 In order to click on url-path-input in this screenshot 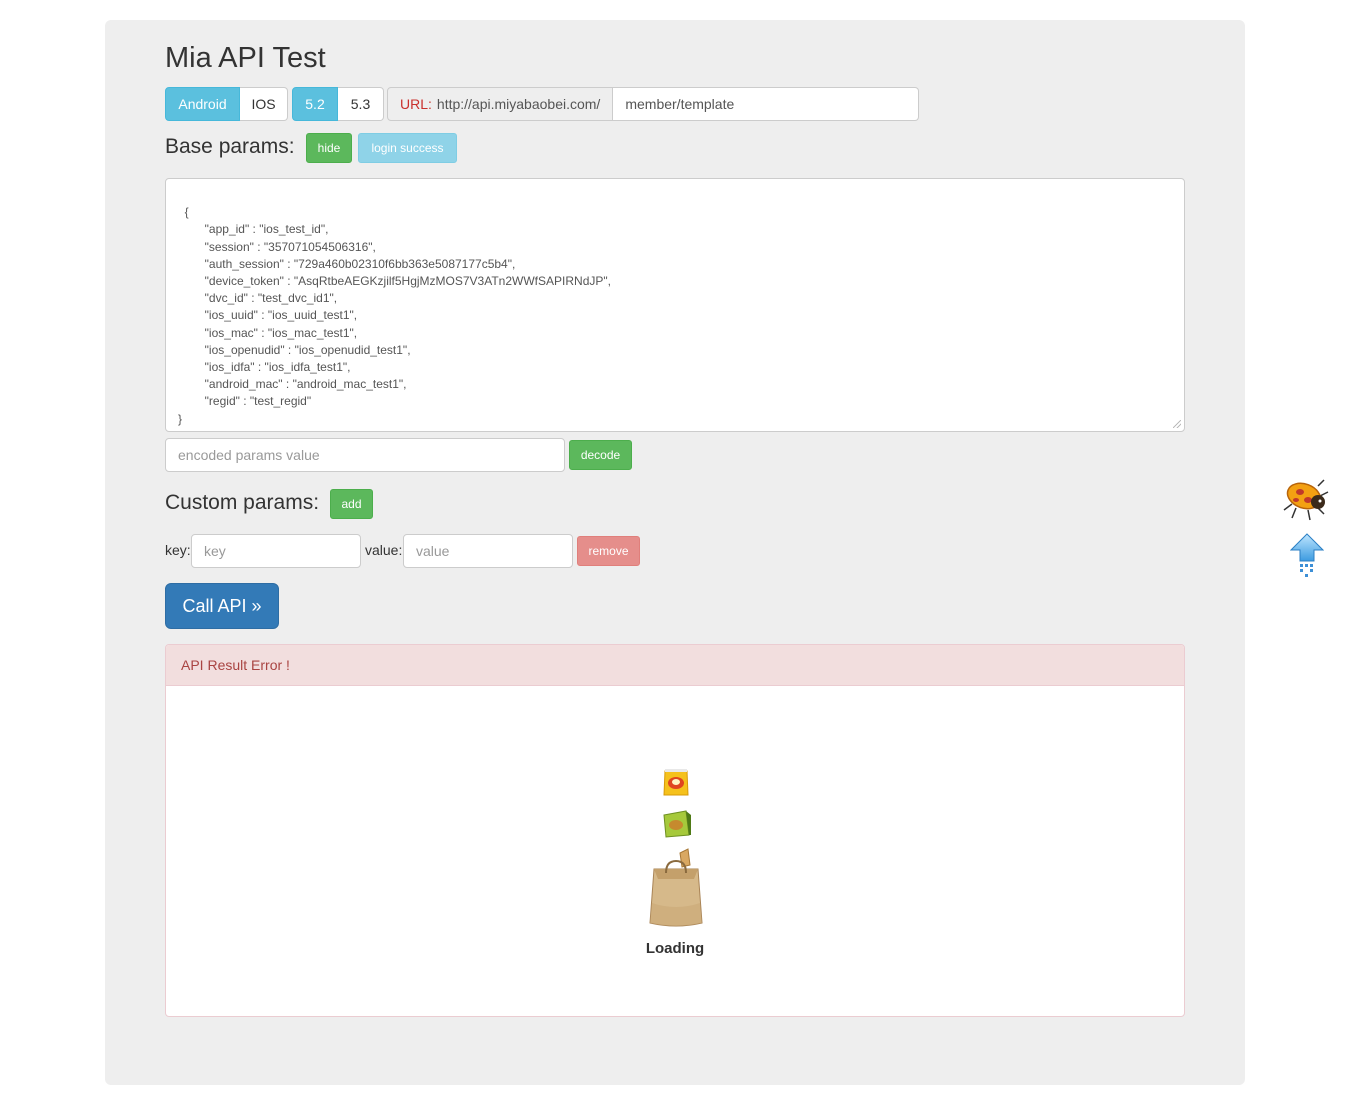, I will do `click(766, 104)`.